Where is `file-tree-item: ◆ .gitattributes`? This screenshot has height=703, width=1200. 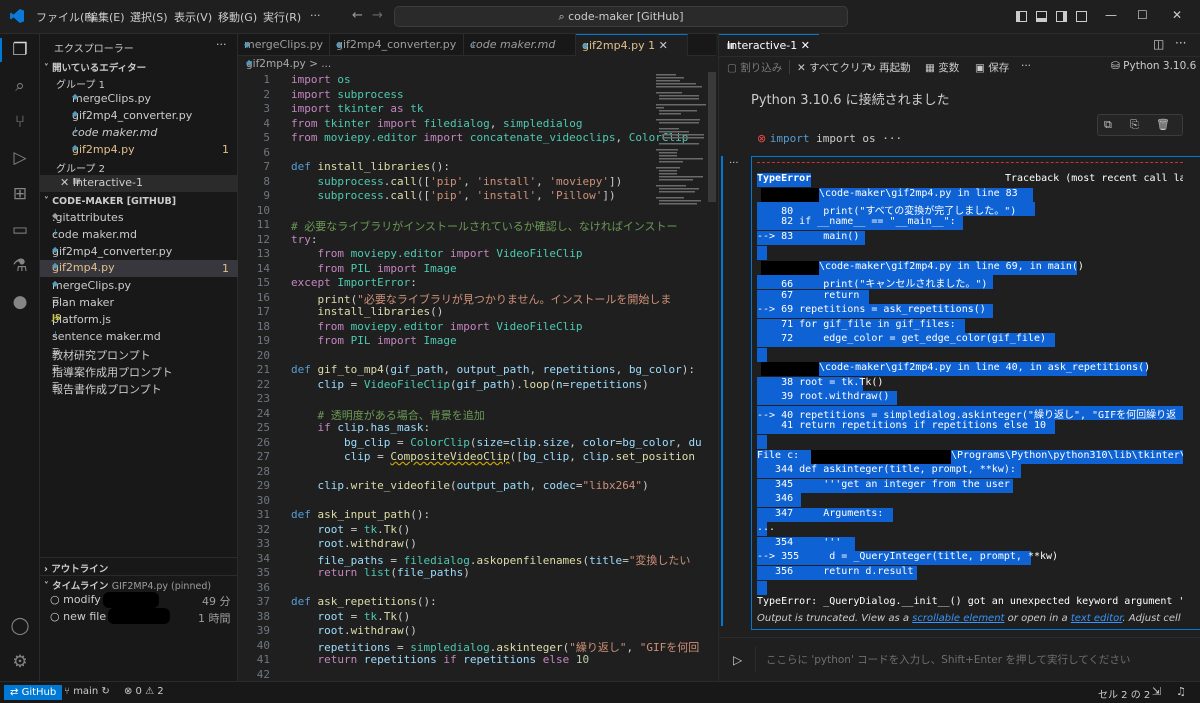 file-tree-item: ◆ .gitattributes is located at coordinates (88, 217).